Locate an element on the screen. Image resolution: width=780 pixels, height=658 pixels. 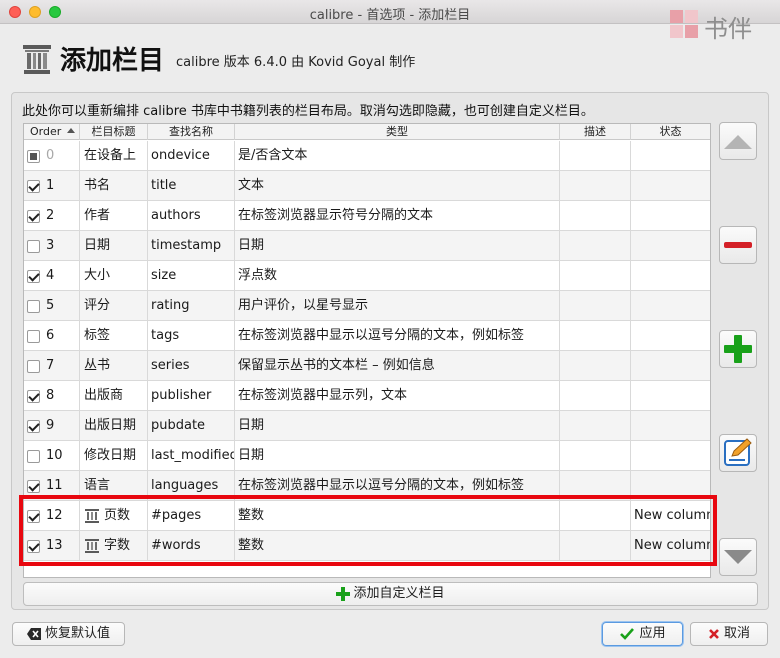
table-row: 12 页数 #pages 整数 New column is located at coordinates (367, 516).